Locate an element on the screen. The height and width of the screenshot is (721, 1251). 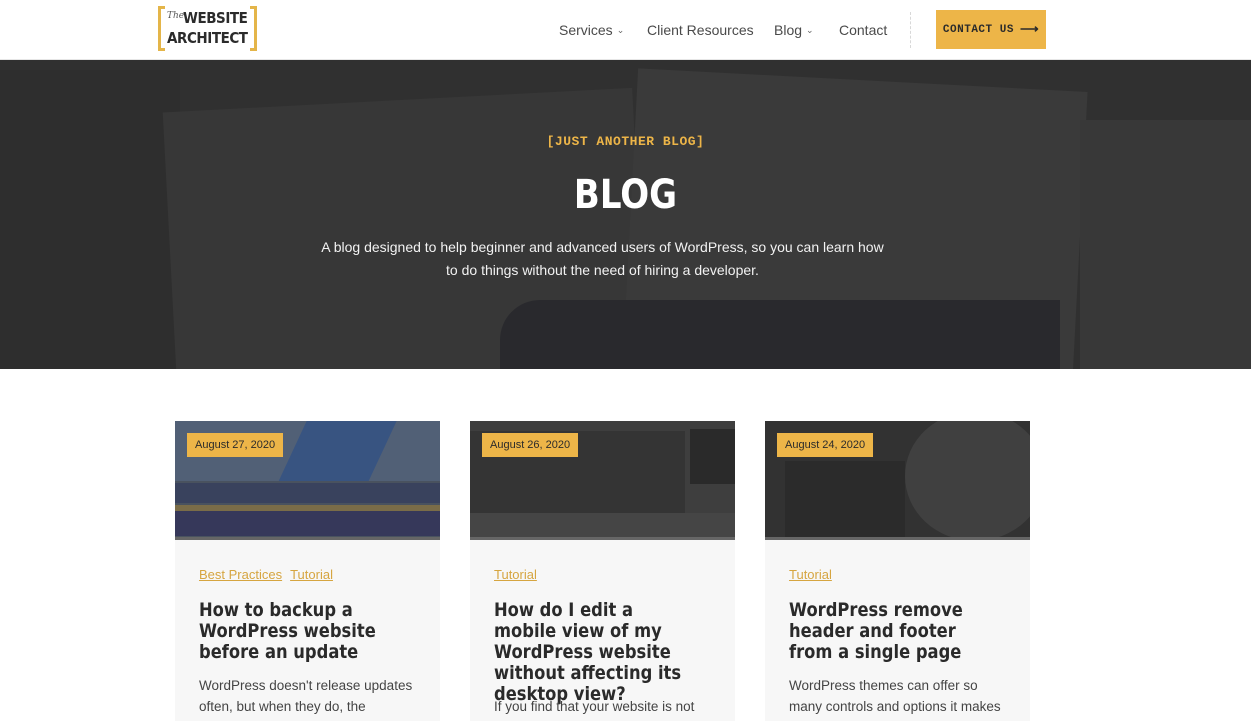
logo-bracket-left is located at coordinates (161, 28).